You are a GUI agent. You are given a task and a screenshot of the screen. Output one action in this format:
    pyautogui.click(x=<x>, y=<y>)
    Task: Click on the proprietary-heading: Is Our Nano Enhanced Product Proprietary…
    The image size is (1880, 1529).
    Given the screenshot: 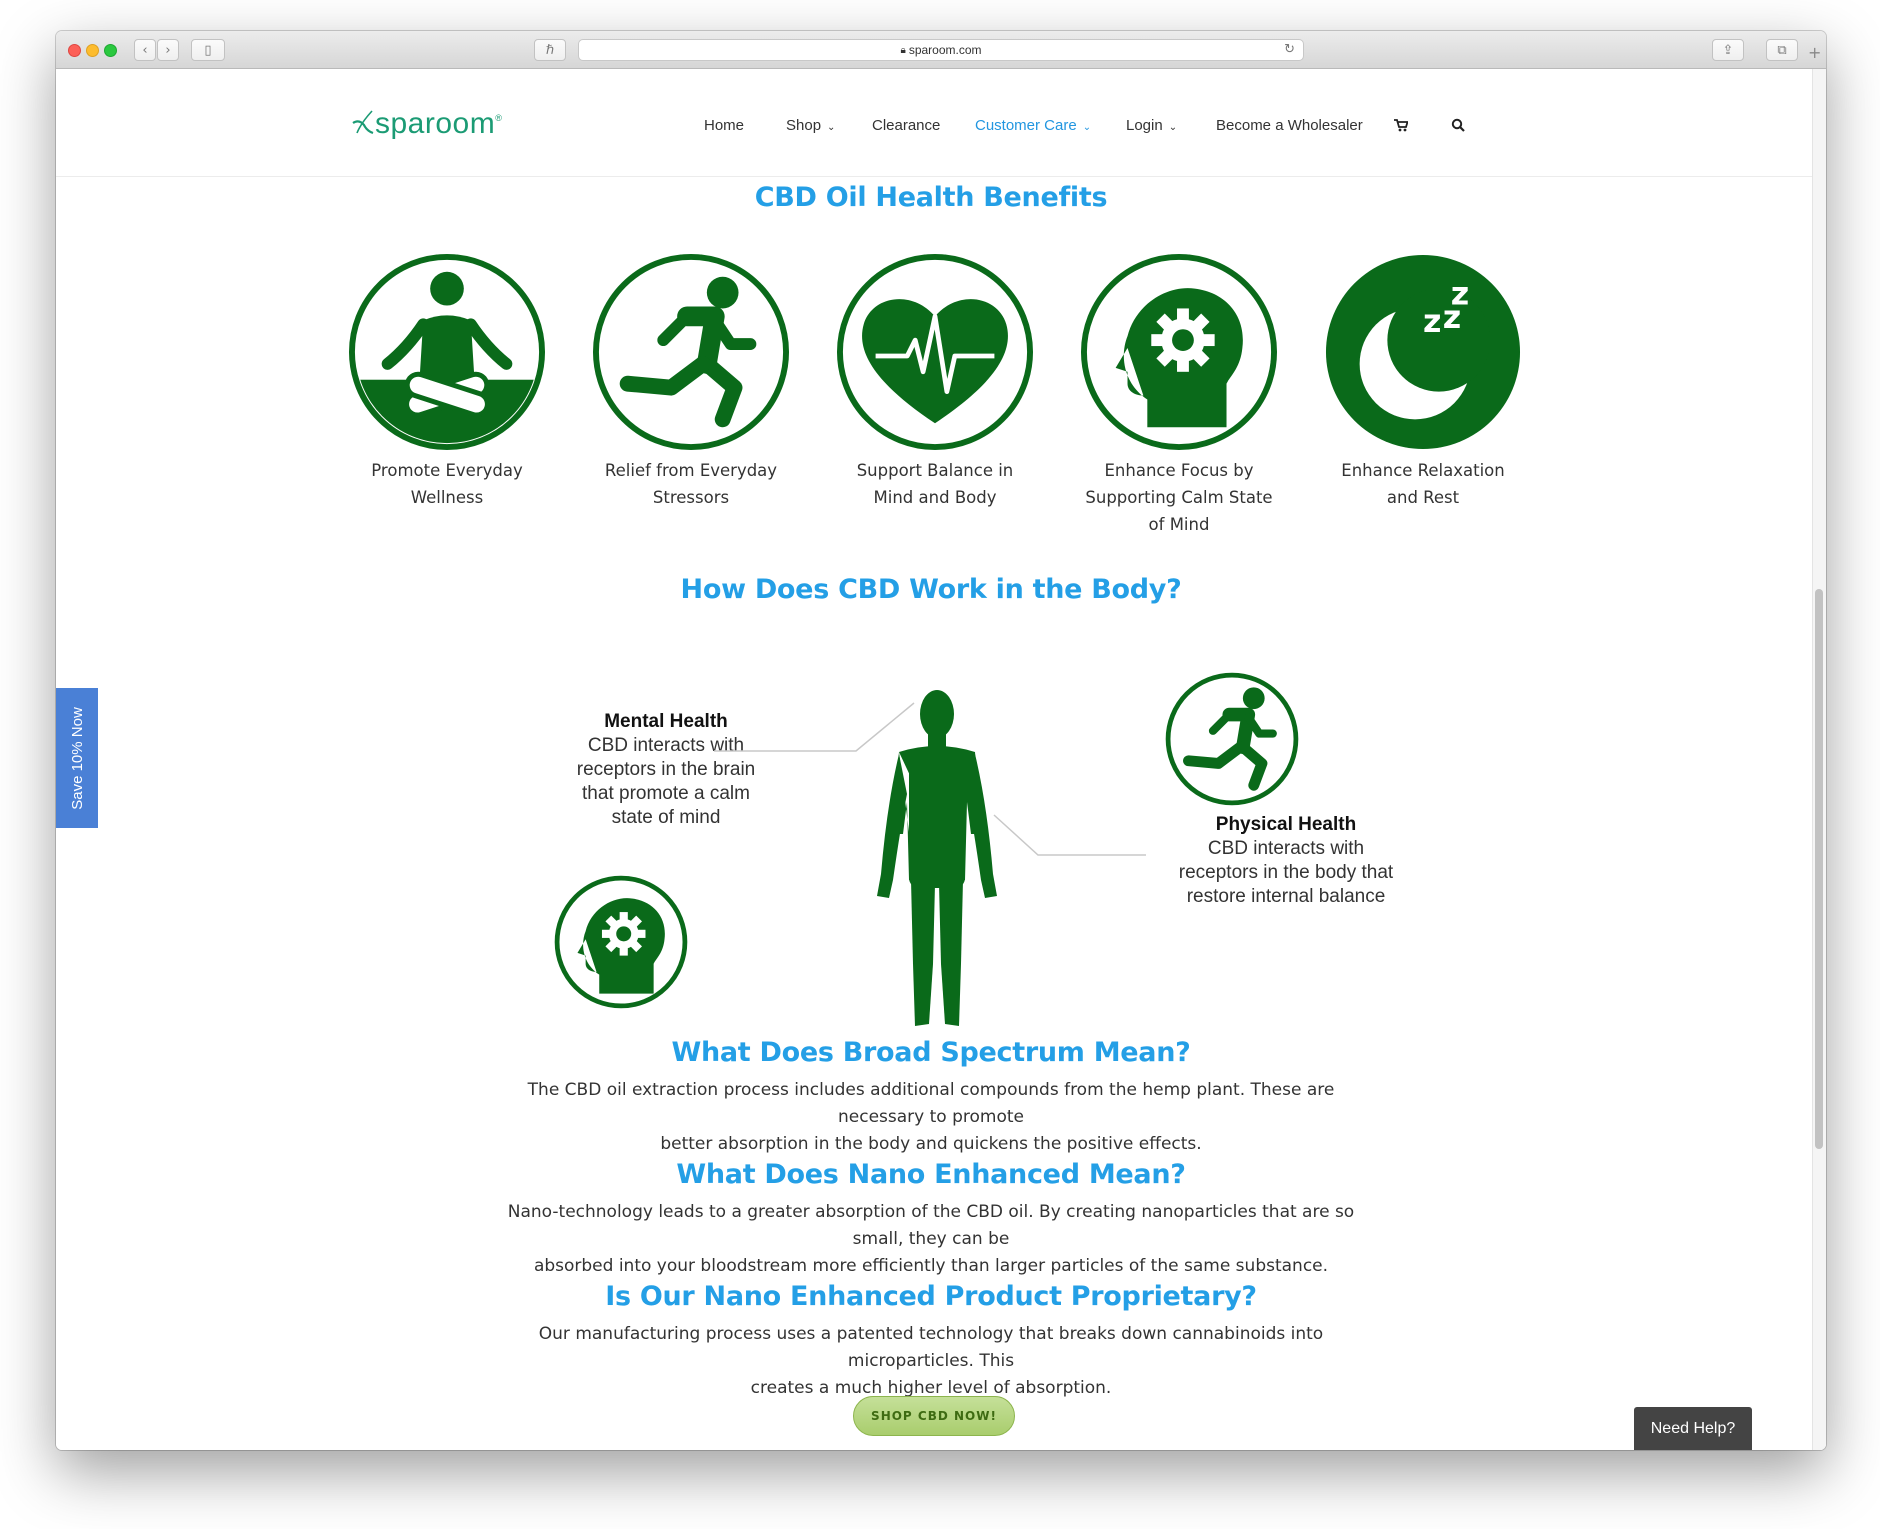 What is the action you would take?
    pyautogui.click(x=931, y=1296)
    